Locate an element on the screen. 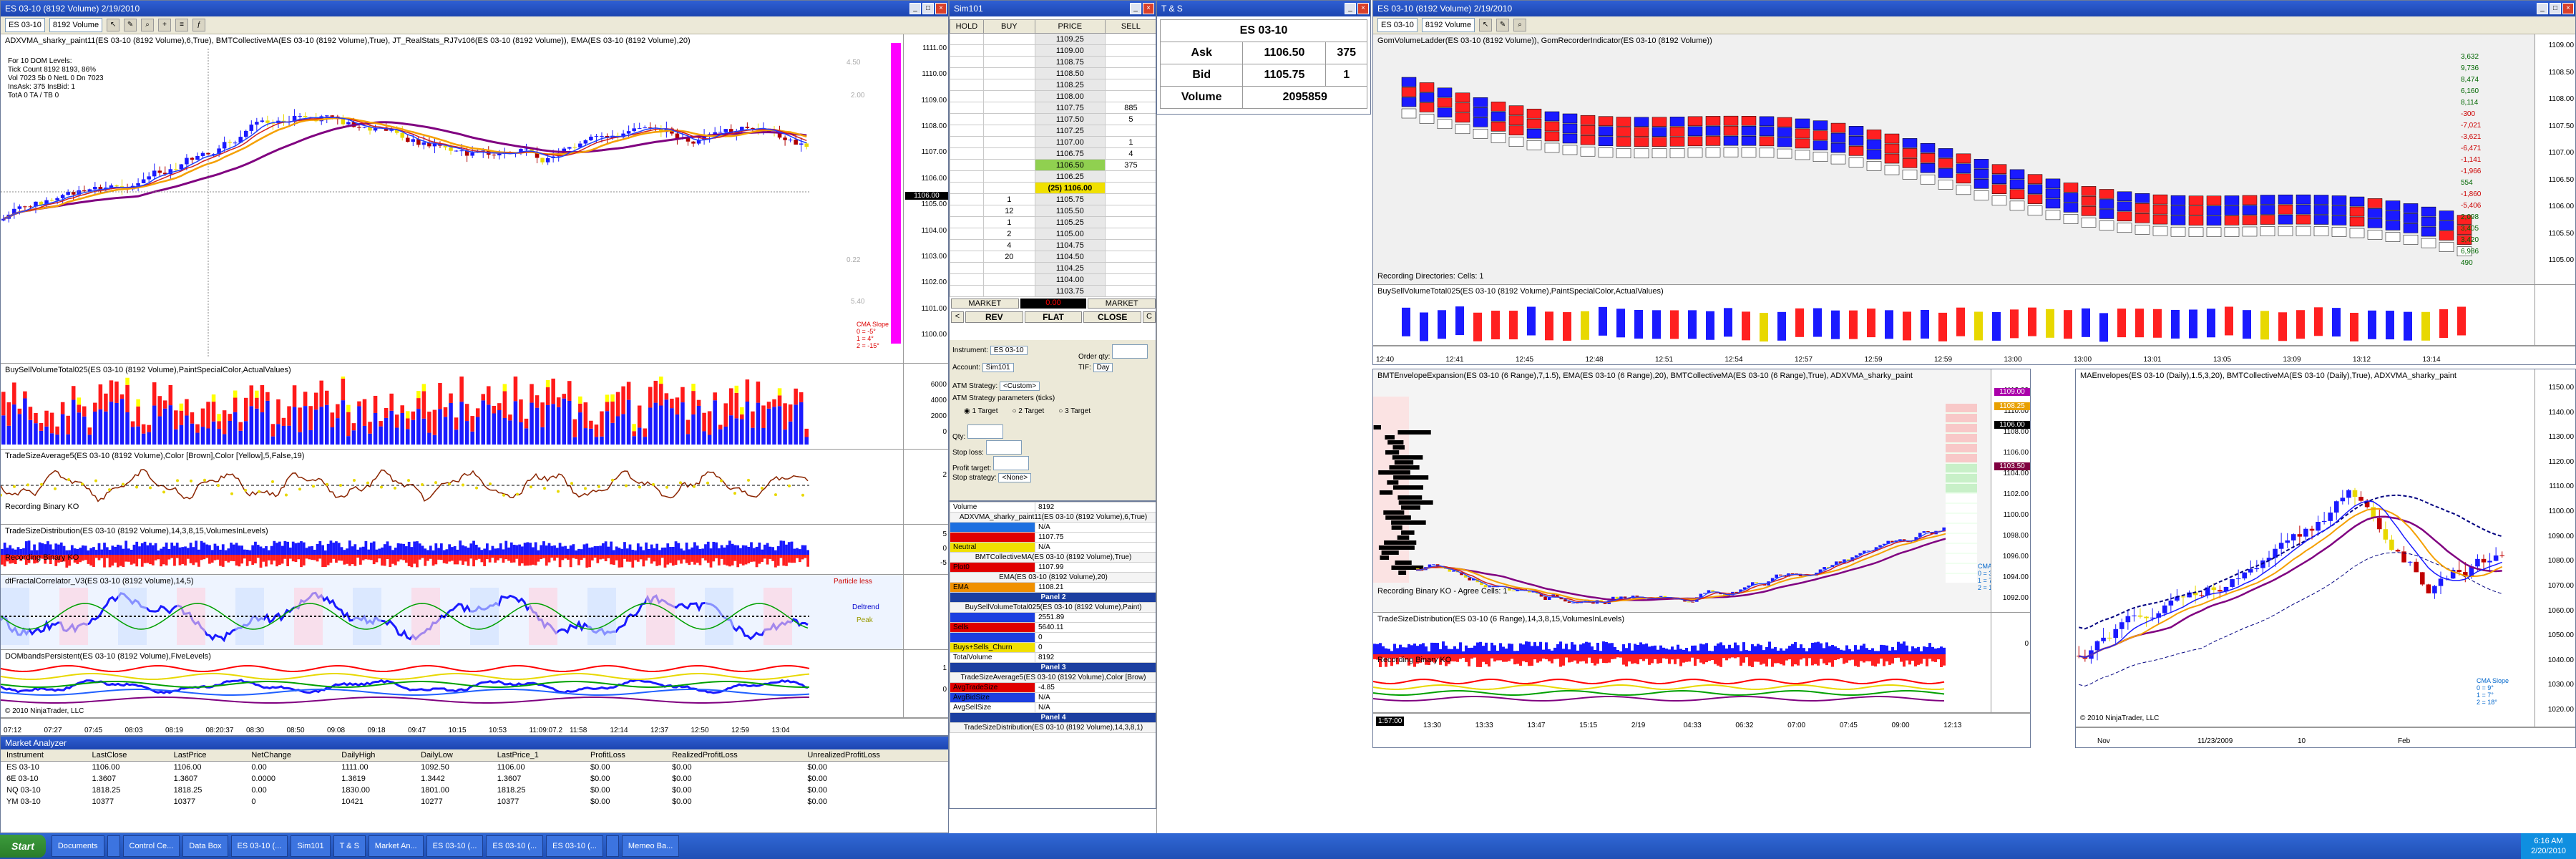 The height and width of the screenshot is (859, 2576). taskbar-item: T & S is located at coordinates (349, 846).